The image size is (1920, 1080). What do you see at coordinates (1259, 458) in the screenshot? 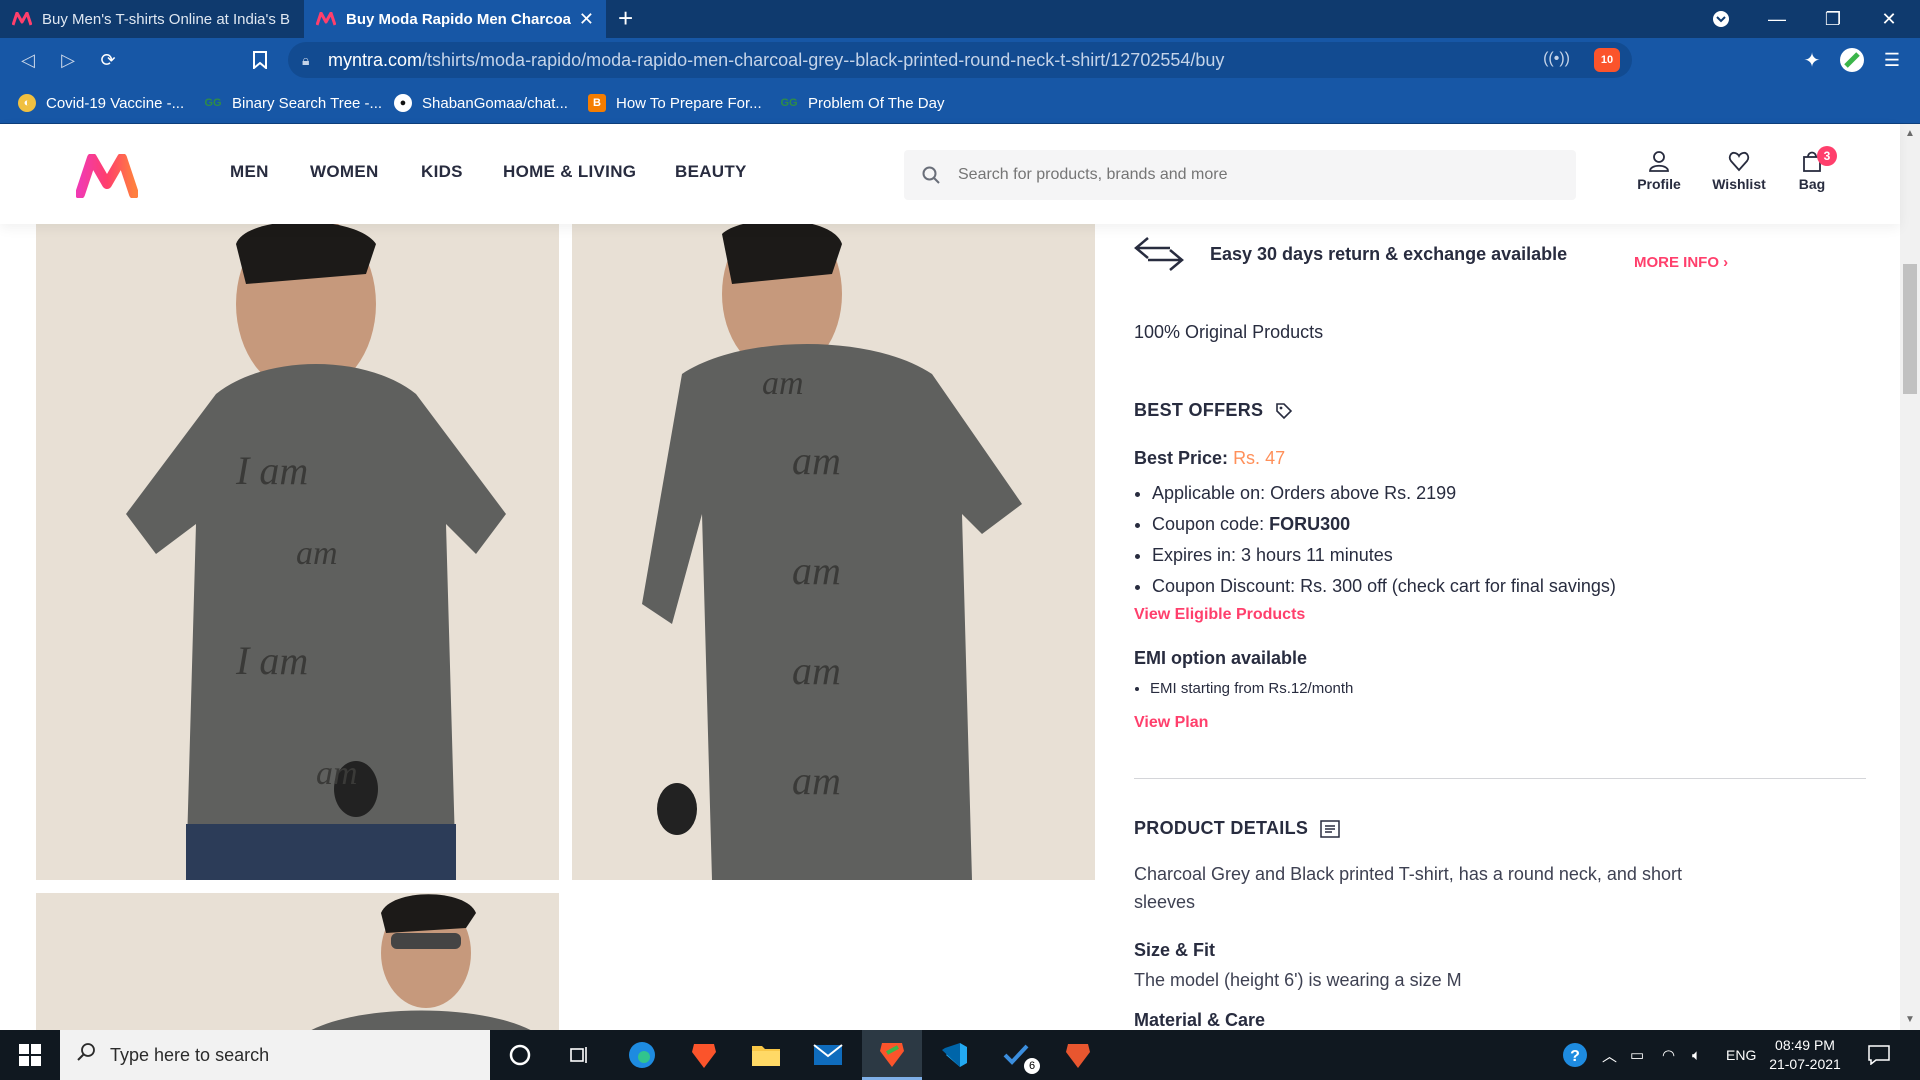
I see `best-price-value: Rs. 47` at bounding box center [1259, 458].